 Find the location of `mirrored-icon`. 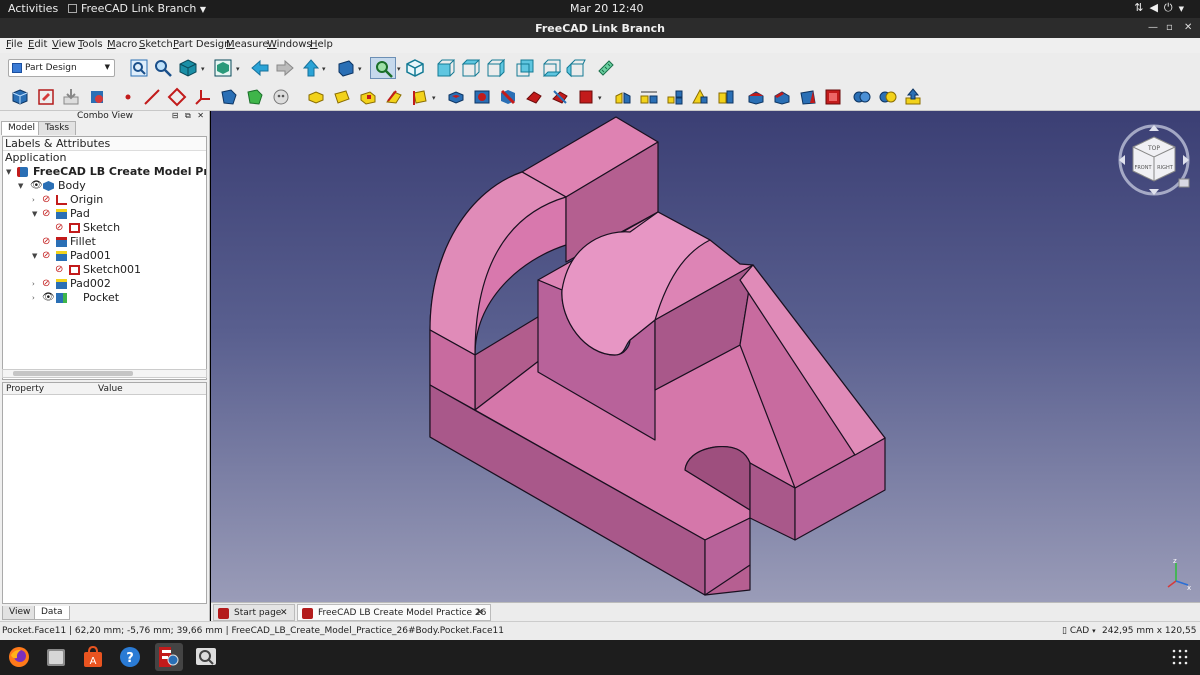

mirrored-icon is located at coordinates (623, 97).